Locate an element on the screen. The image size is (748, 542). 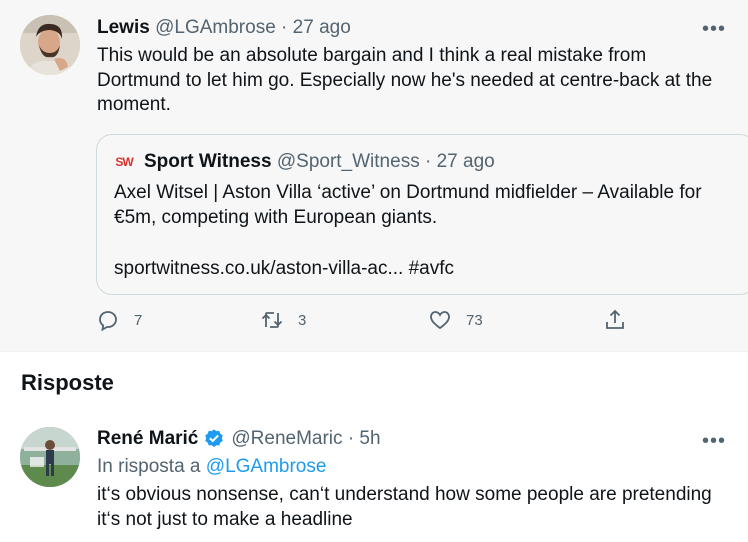
share-icon is located at coordinates (615, 319).